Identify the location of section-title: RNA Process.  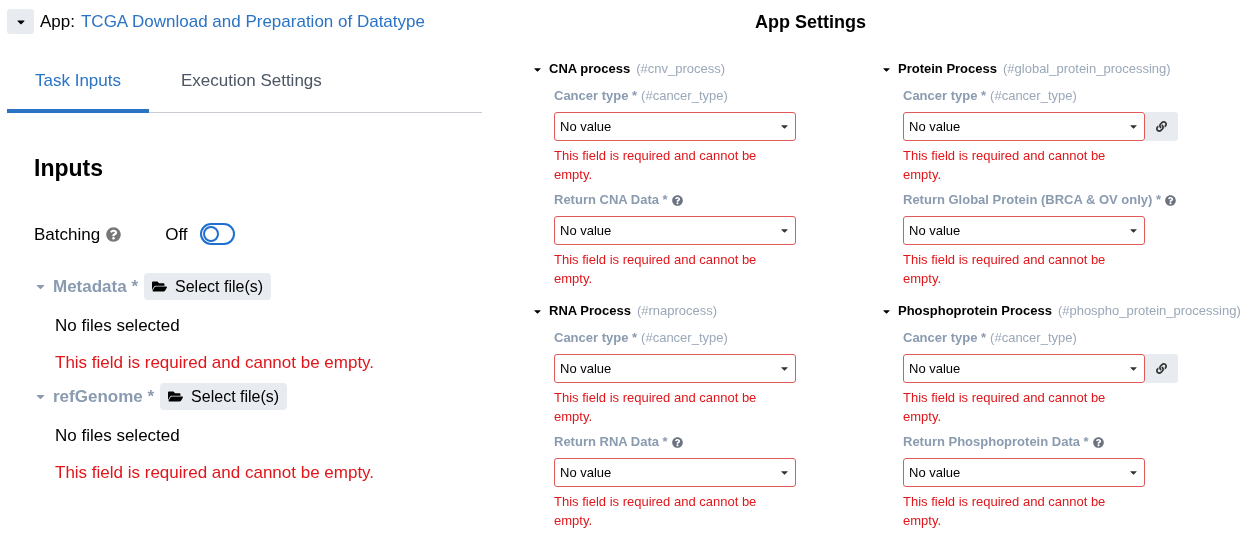
(590, 311).